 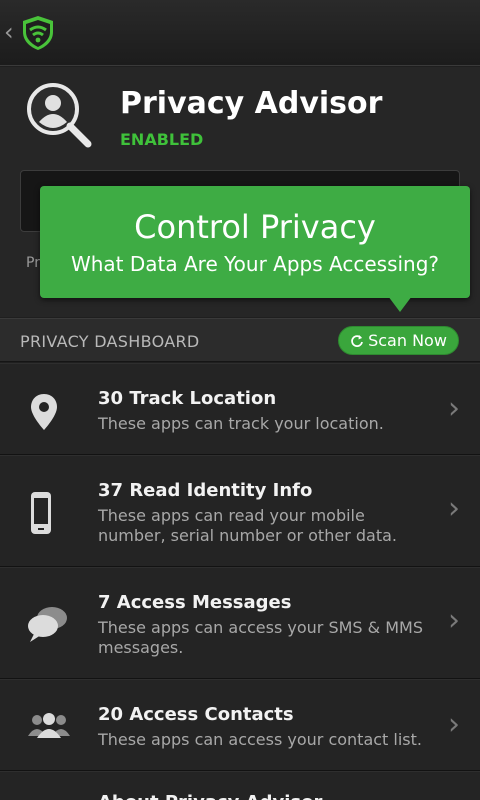 I want to click on item-title: About Privacy Advisor, so click(x=210, y=796).